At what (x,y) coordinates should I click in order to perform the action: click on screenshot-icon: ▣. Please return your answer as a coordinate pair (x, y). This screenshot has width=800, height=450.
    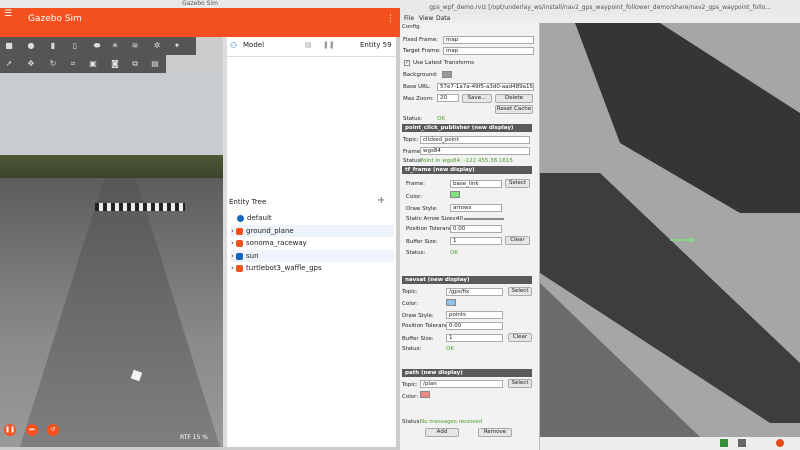
    Looking at the image, I should click on (93, 64).